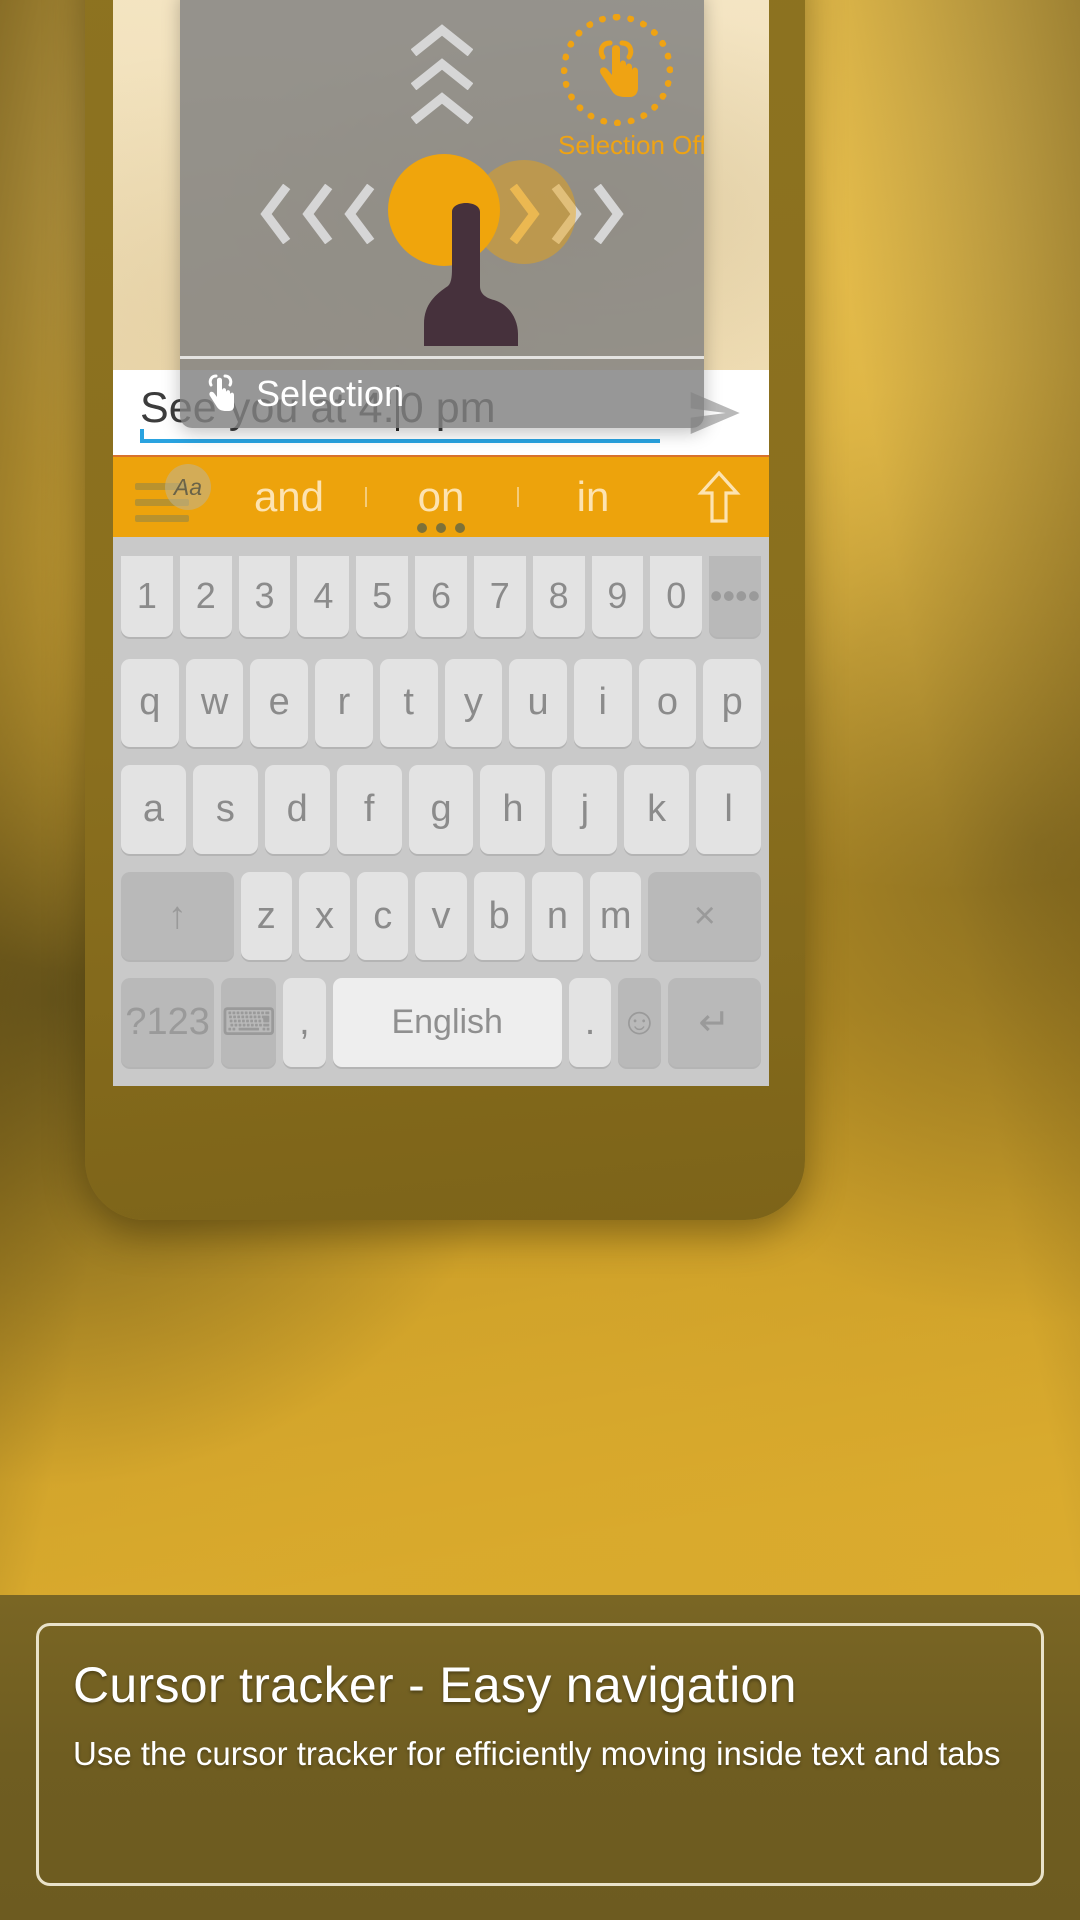 Image resolution: width=1080 pixels, height=1920 pixels. I want to click on cursor-tracker-overlay: Selection Off Selection, so click(442, 214).